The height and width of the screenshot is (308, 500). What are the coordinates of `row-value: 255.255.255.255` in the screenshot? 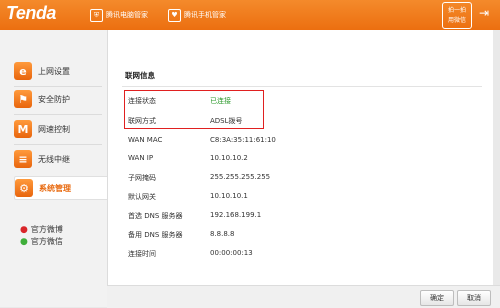 It's located at (240, 177).